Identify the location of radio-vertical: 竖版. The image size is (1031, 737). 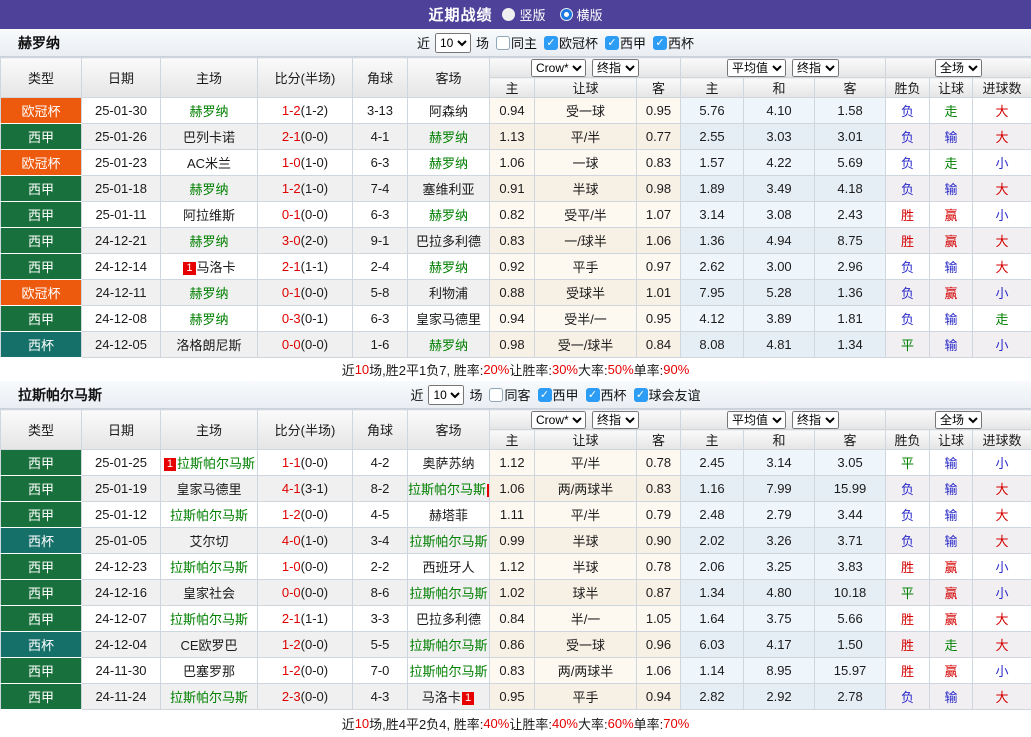
(523, 14).